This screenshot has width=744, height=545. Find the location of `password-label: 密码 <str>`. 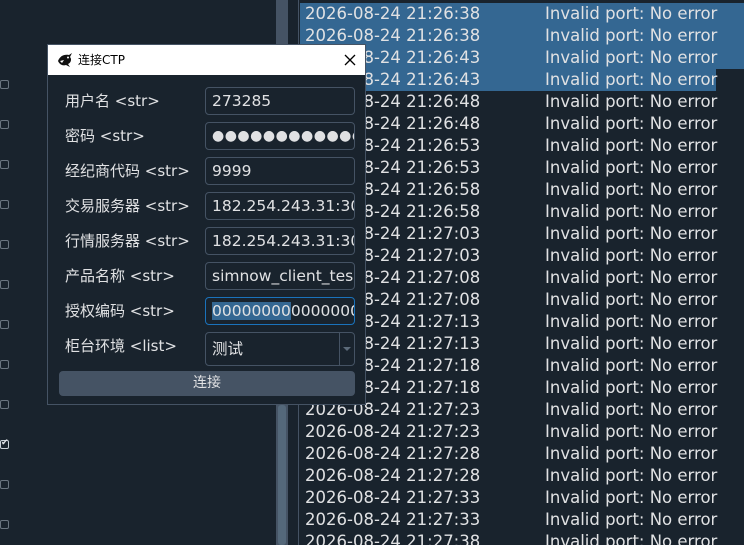

password-label: 密码 <str> is located at coordinates (105, 136).